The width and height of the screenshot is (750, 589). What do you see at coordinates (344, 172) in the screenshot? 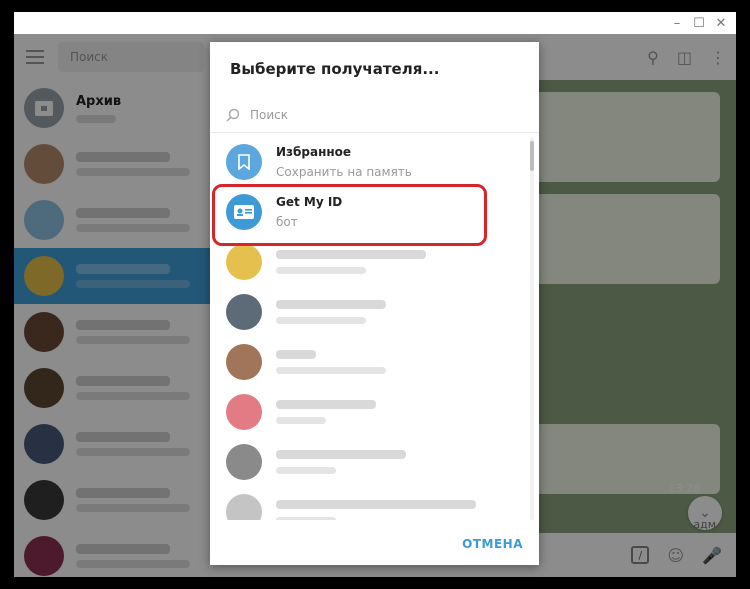
I see `recipient-sub: Сохранить на память` at bounding box center [344, 172].